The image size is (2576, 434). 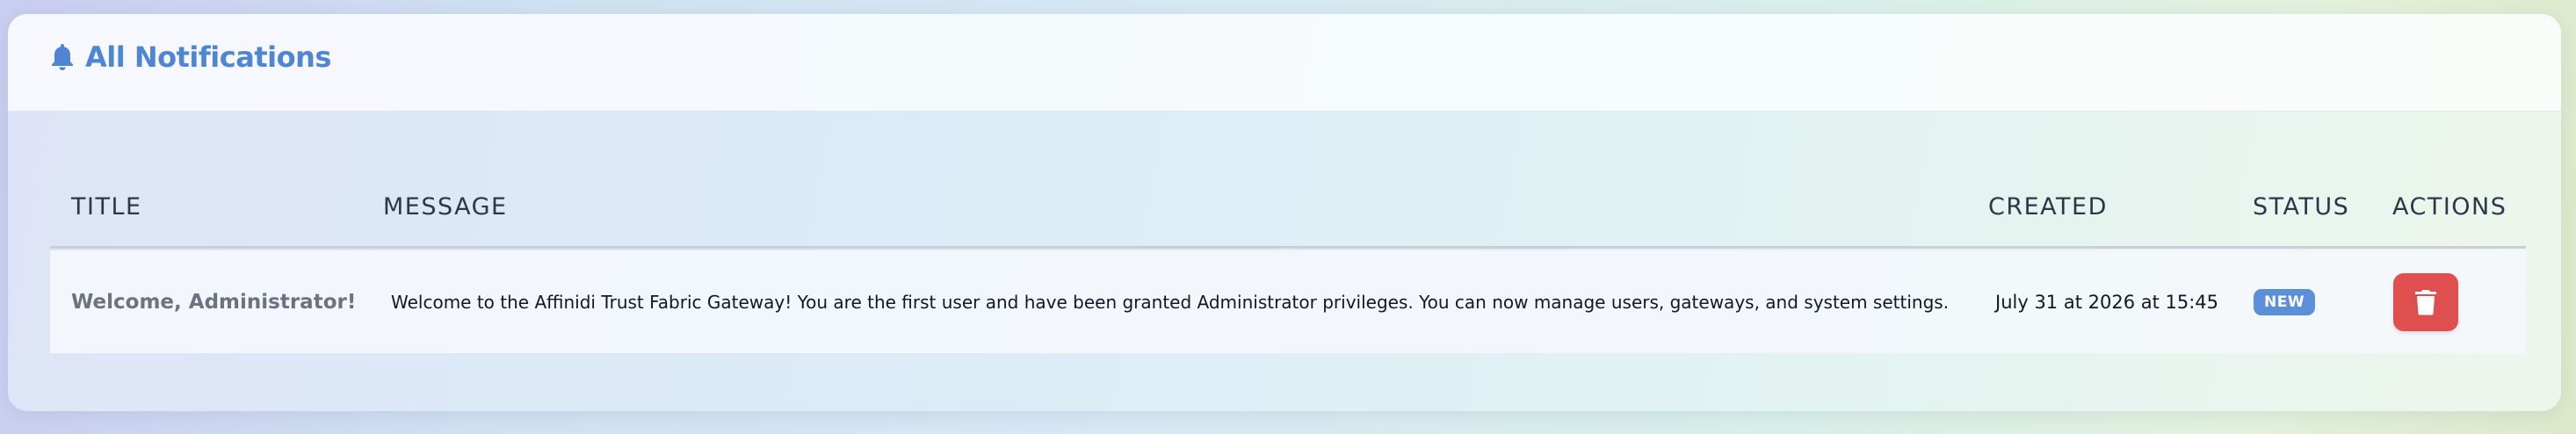 What do you see at coordinates (2301, 207) in the screenshot?
I see `column-header-status: STATUS` at bounding box center [2301, 207].